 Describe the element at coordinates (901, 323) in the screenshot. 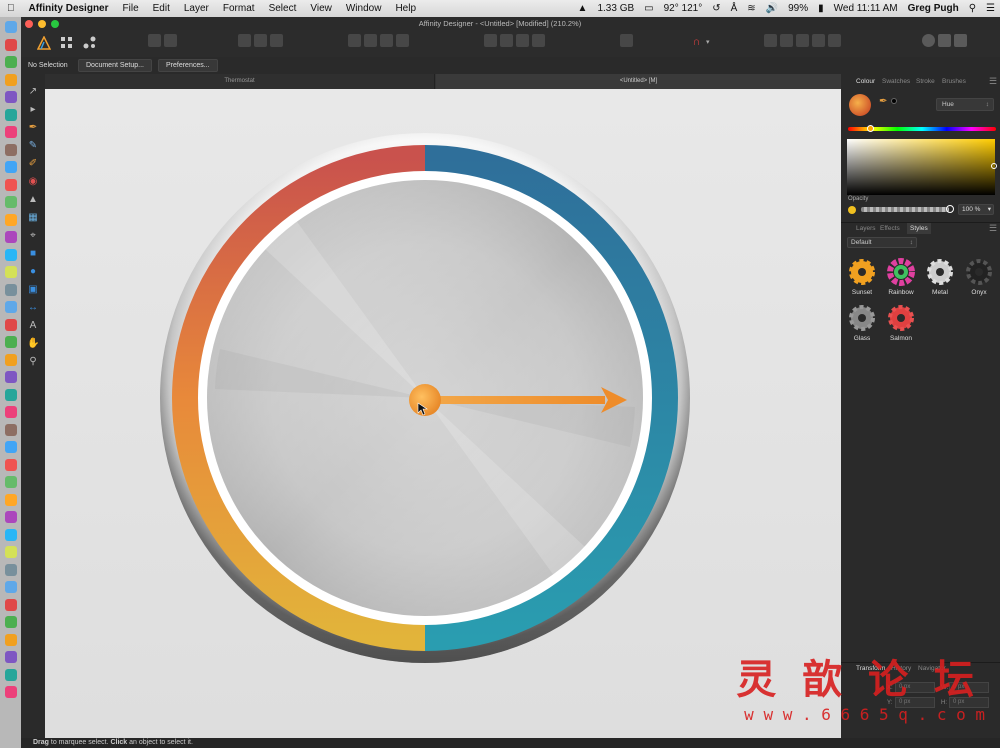

I see `style-salmon: Salmon` at that location.